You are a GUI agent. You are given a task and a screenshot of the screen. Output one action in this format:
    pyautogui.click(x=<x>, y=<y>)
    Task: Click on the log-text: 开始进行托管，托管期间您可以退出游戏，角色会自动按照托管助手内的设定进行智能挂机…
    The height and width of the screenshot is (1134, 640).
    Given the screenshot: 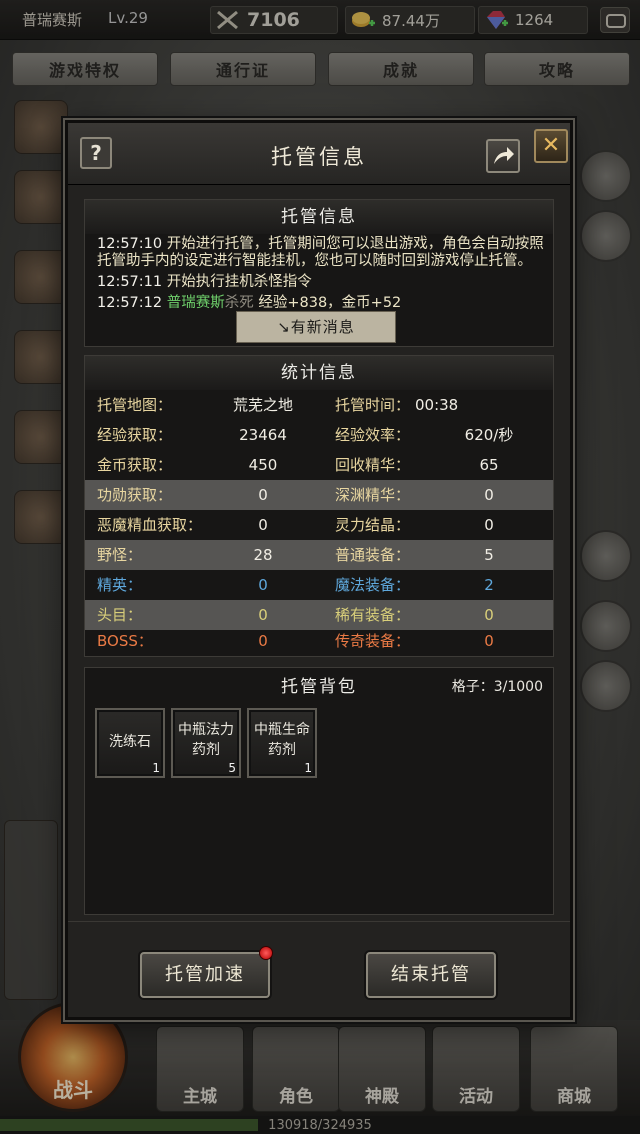 What is the action you would take?
    pyautogui.click(x=320, y=252)
    